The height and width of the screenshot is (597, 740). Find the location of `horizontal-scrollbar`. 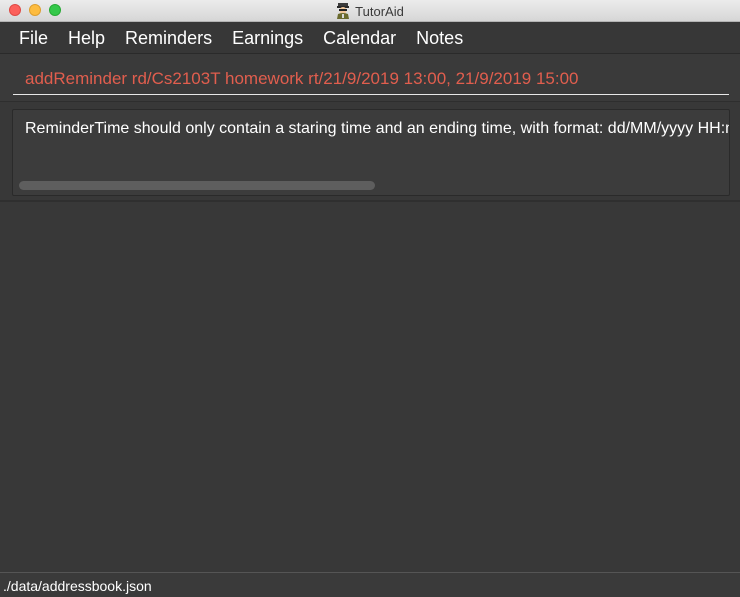

horizontal-scrollbar is located at coordinates (371, 186).